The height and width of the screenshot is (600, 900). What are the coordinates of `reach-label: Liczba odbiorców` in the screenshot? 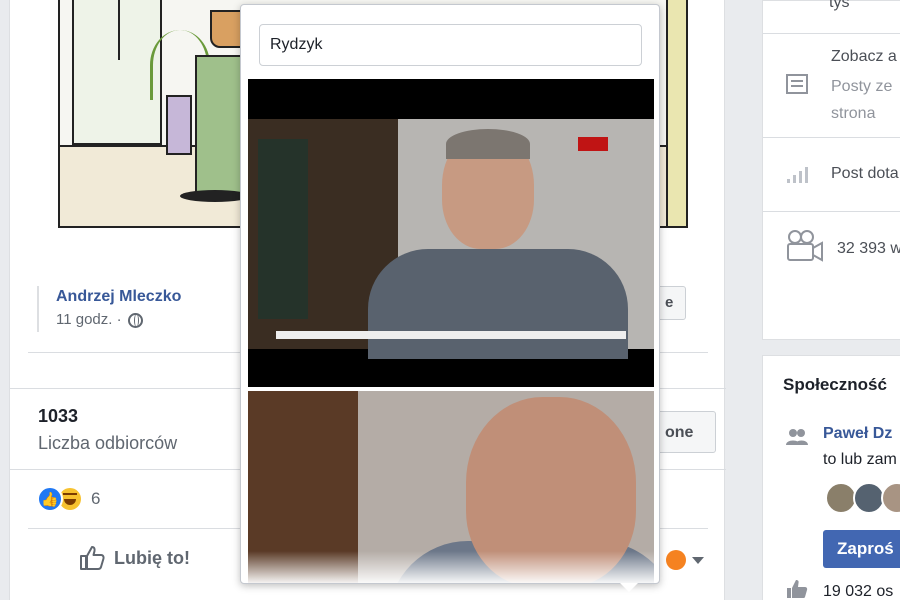 It's located at (108, 443).